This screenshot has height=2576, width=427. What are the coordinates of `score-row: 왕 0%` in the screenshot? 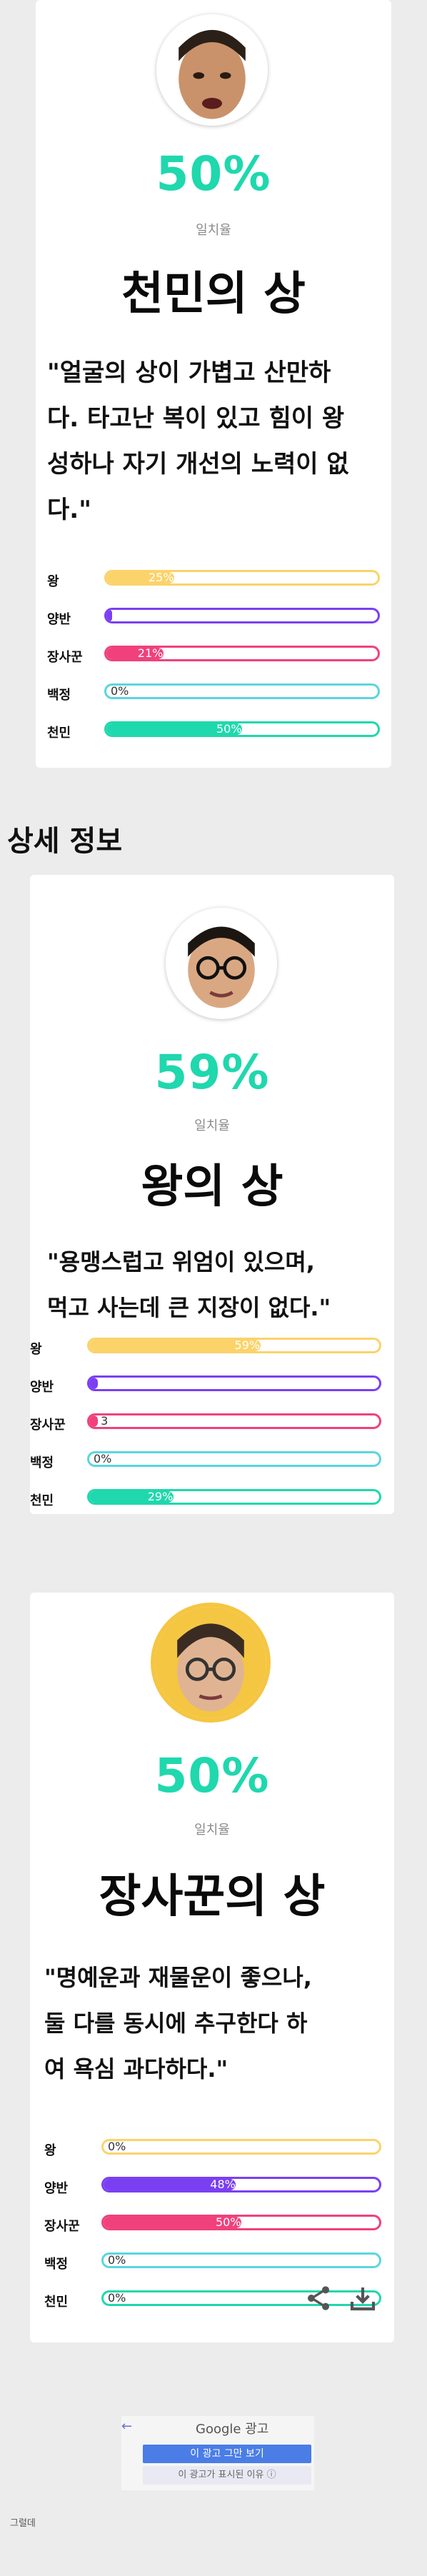 It's located at (214, 2149).